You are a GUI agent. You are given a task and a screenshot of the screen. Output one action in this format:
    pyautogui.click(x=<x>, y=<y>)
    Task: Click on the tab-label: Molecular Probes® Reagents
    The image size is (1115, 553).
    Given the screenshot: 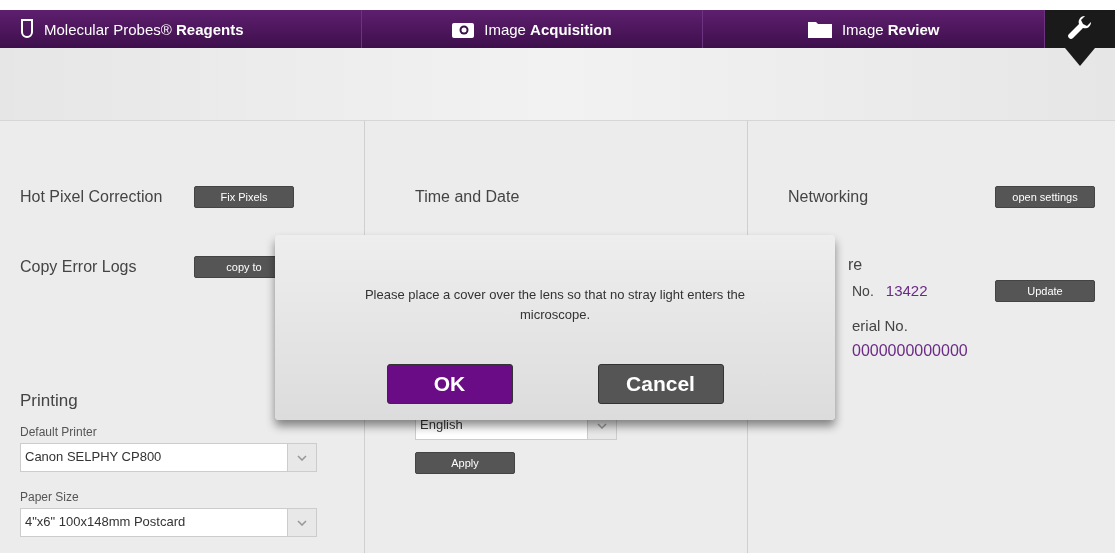 What is the action you would take?
    pyautogui.click(x=144, y=29)
    